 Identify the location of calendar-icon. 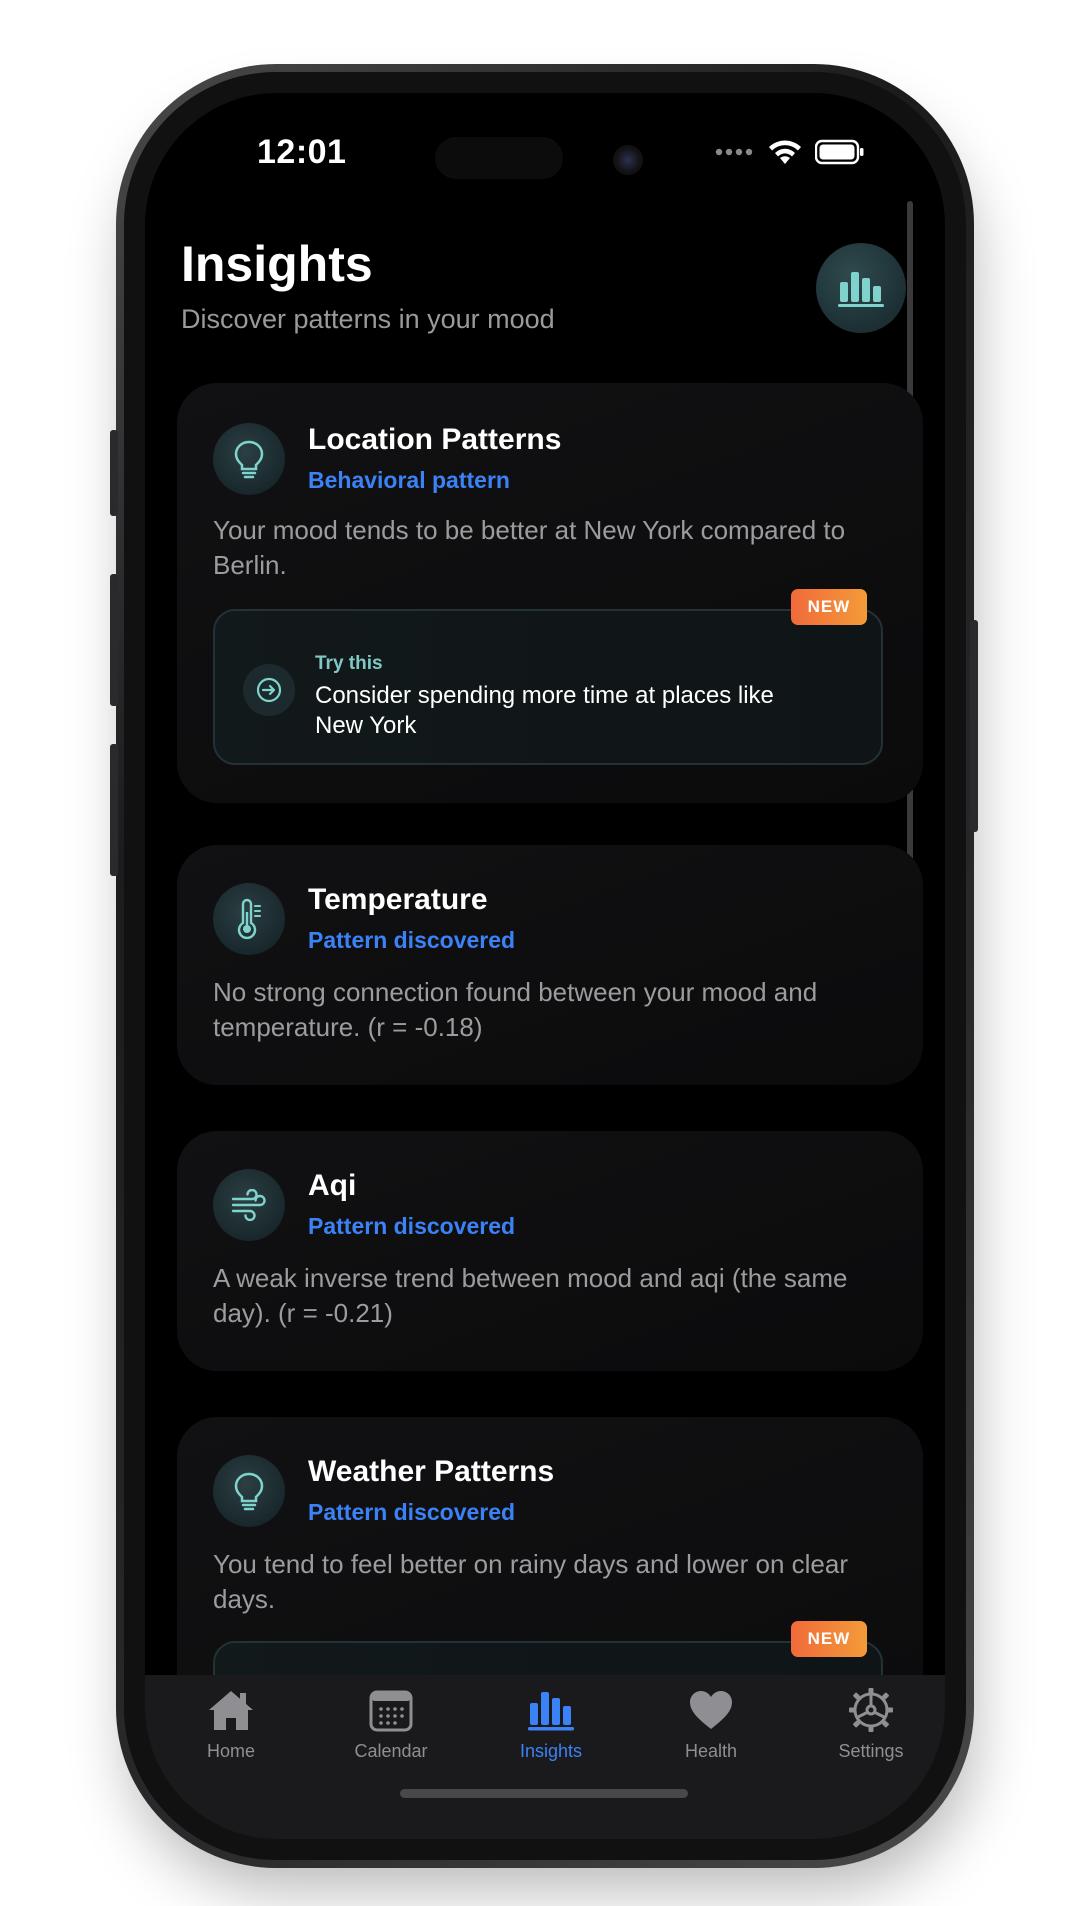
(391, 1711).